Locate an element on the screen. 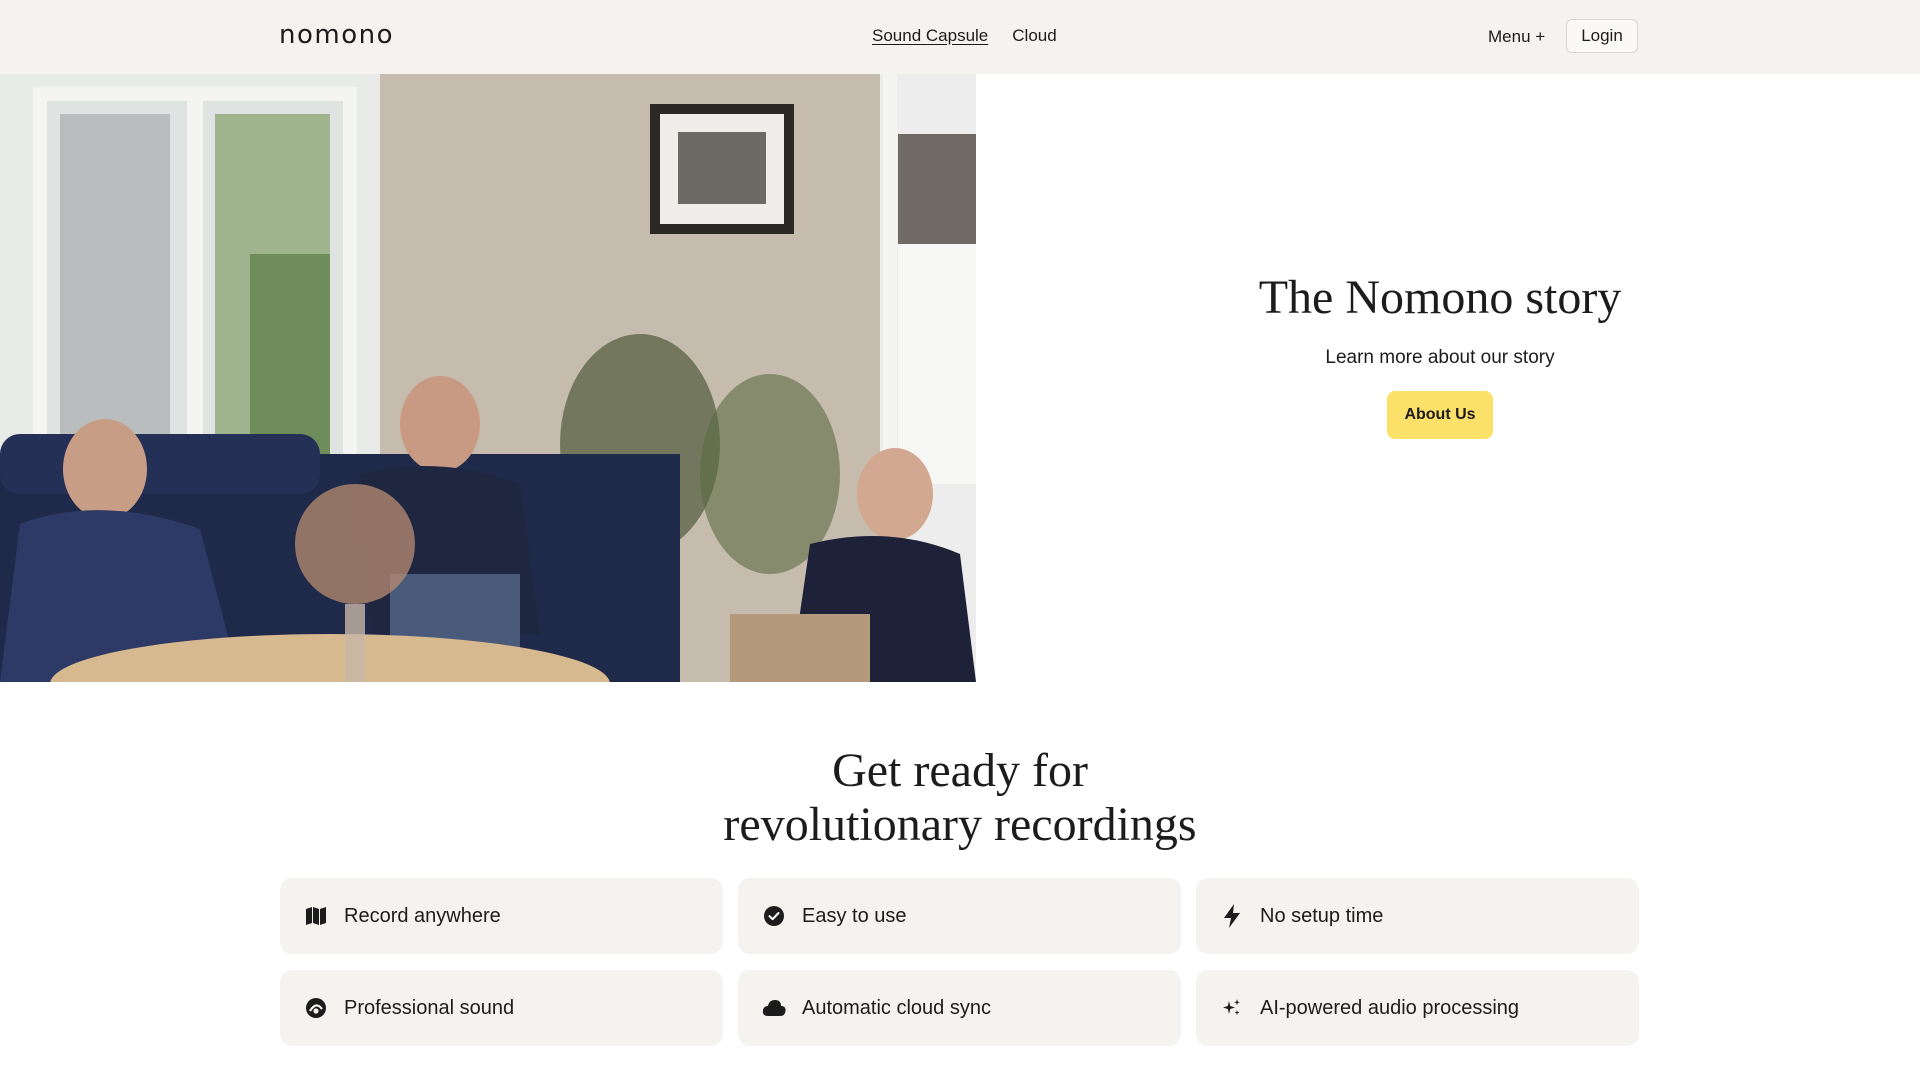 The image size is (1920, 1080). cloud-icon is located at coordinates (774, 1008).